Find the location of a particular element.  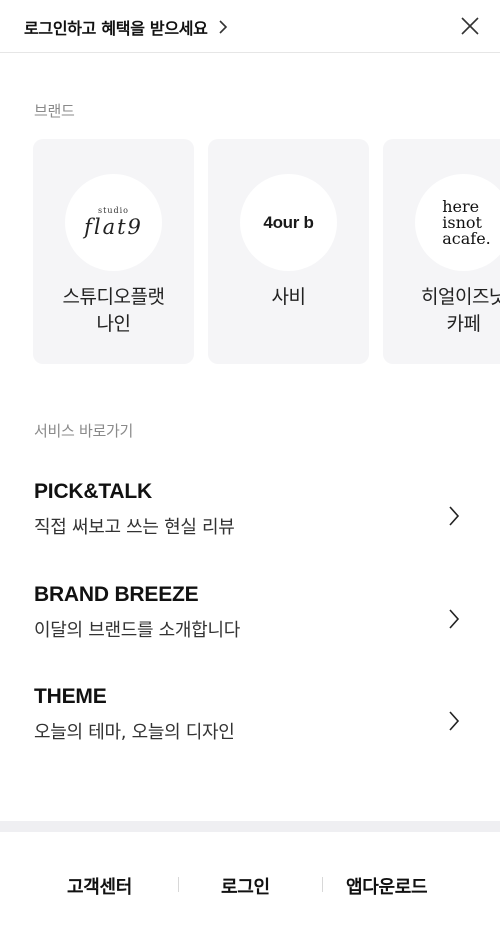

brand-logo: 4our b is located at coordinates (288, 222).